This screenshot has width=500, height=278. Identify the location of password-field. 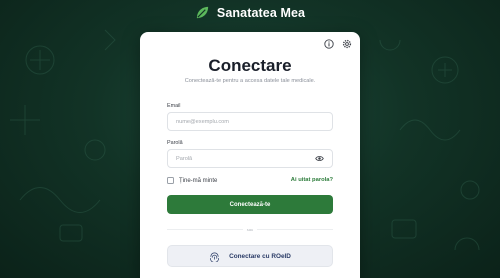
(245, 158).